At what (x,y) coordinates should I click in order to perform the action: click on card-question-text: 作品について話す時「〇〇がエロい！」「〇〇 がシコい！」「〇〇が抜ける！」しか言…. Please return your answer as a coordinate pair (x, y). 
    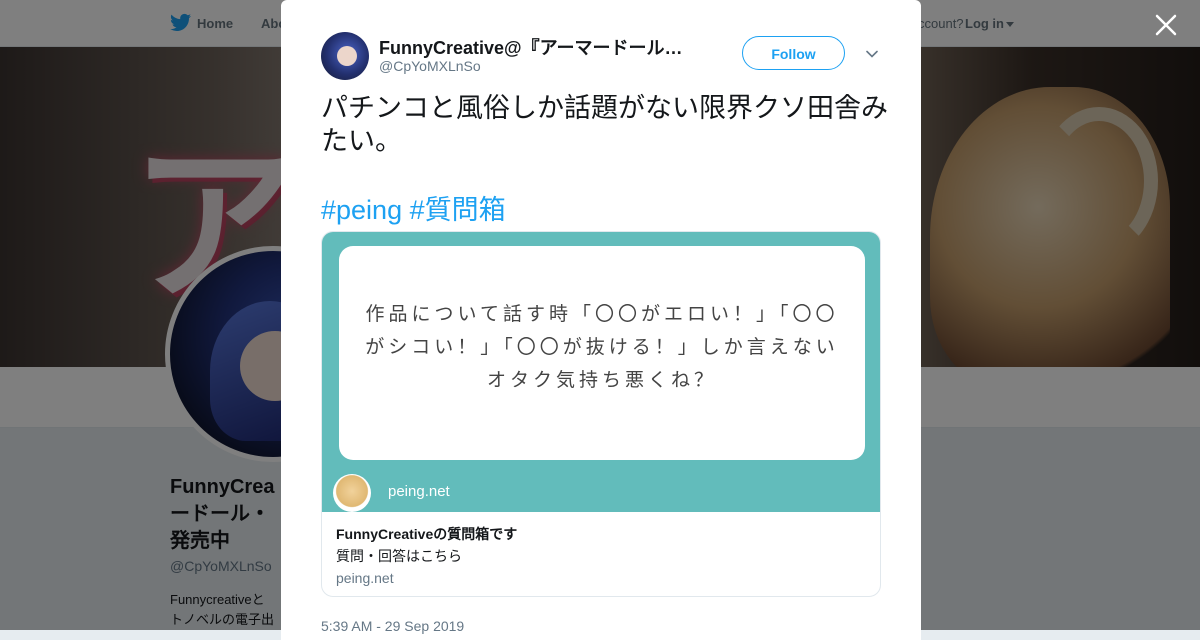
    Looking at the image, I should click on (602, 347).